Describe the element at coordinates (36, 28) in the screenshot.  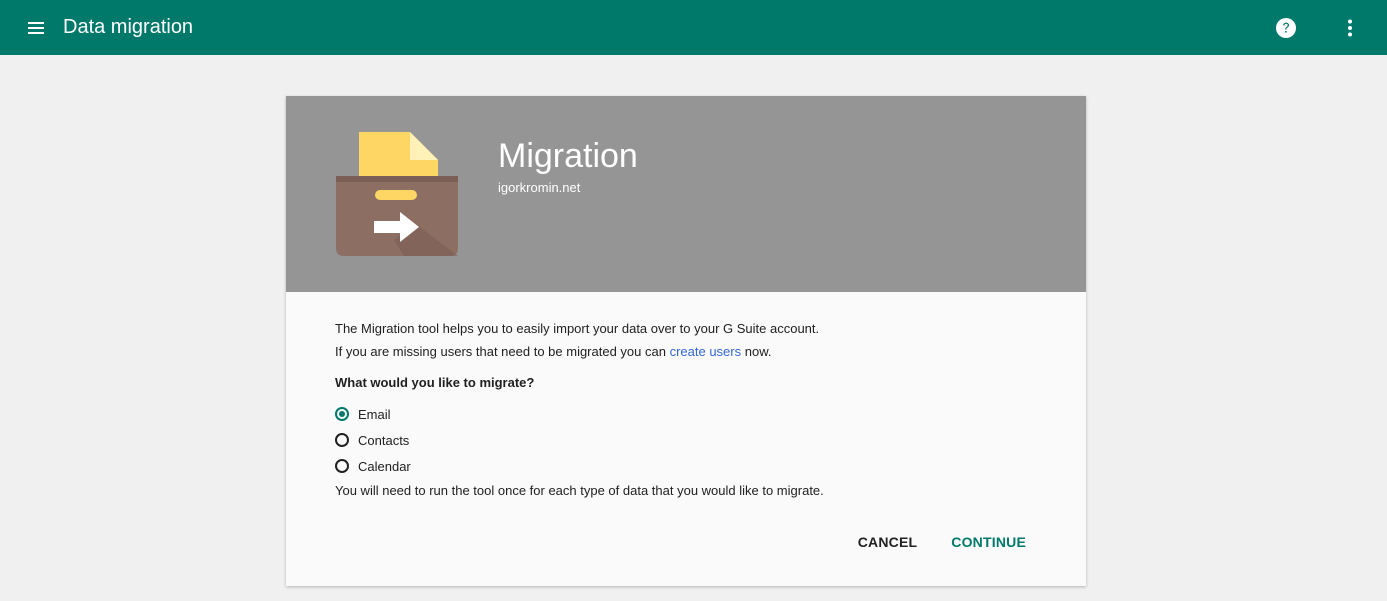
I see `hamburger-menu-icon` at that location.